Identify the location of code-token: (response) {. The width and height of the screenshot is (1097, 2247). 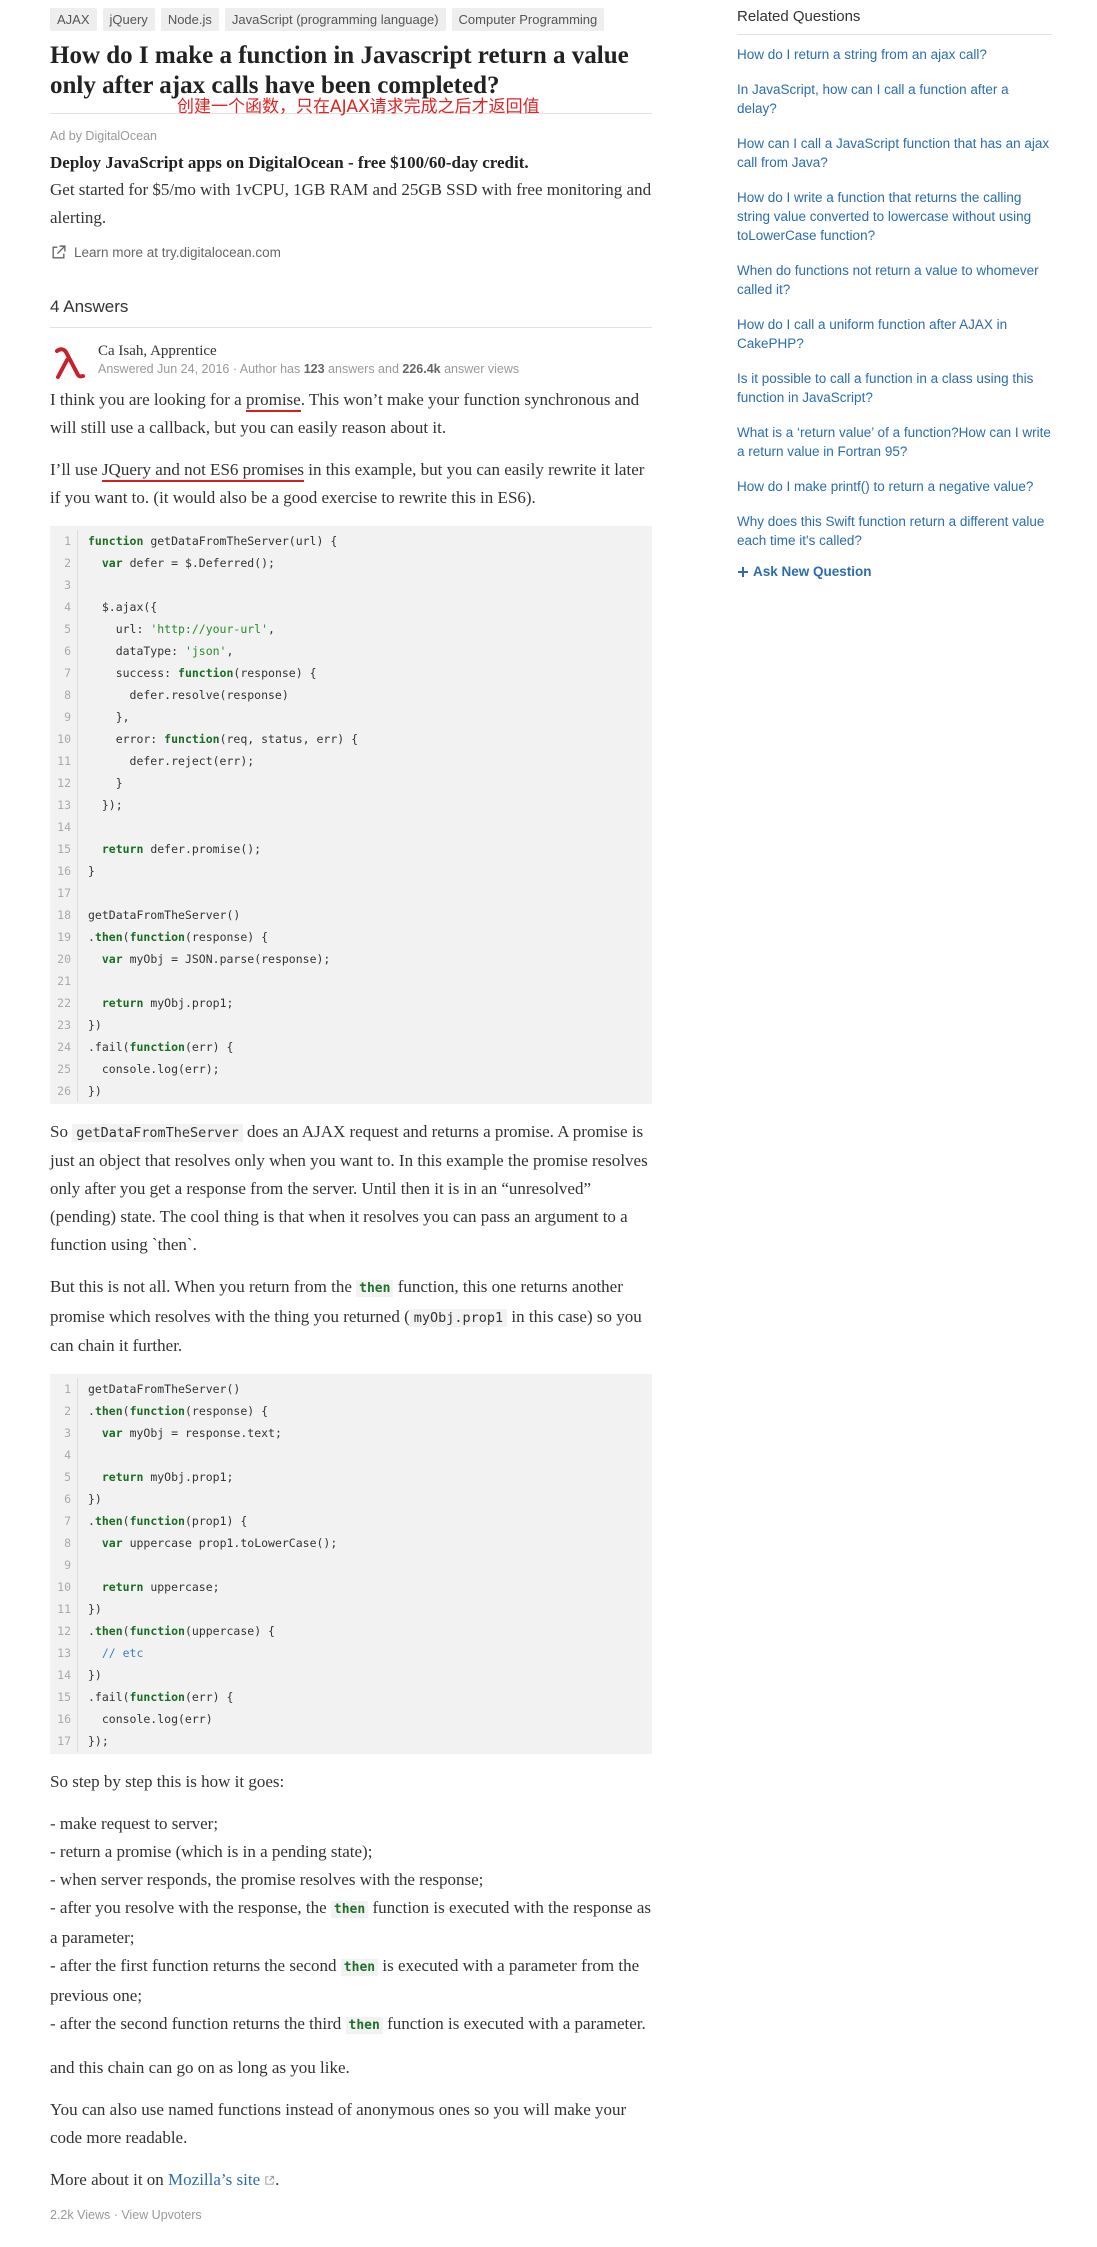
(226, 1411).